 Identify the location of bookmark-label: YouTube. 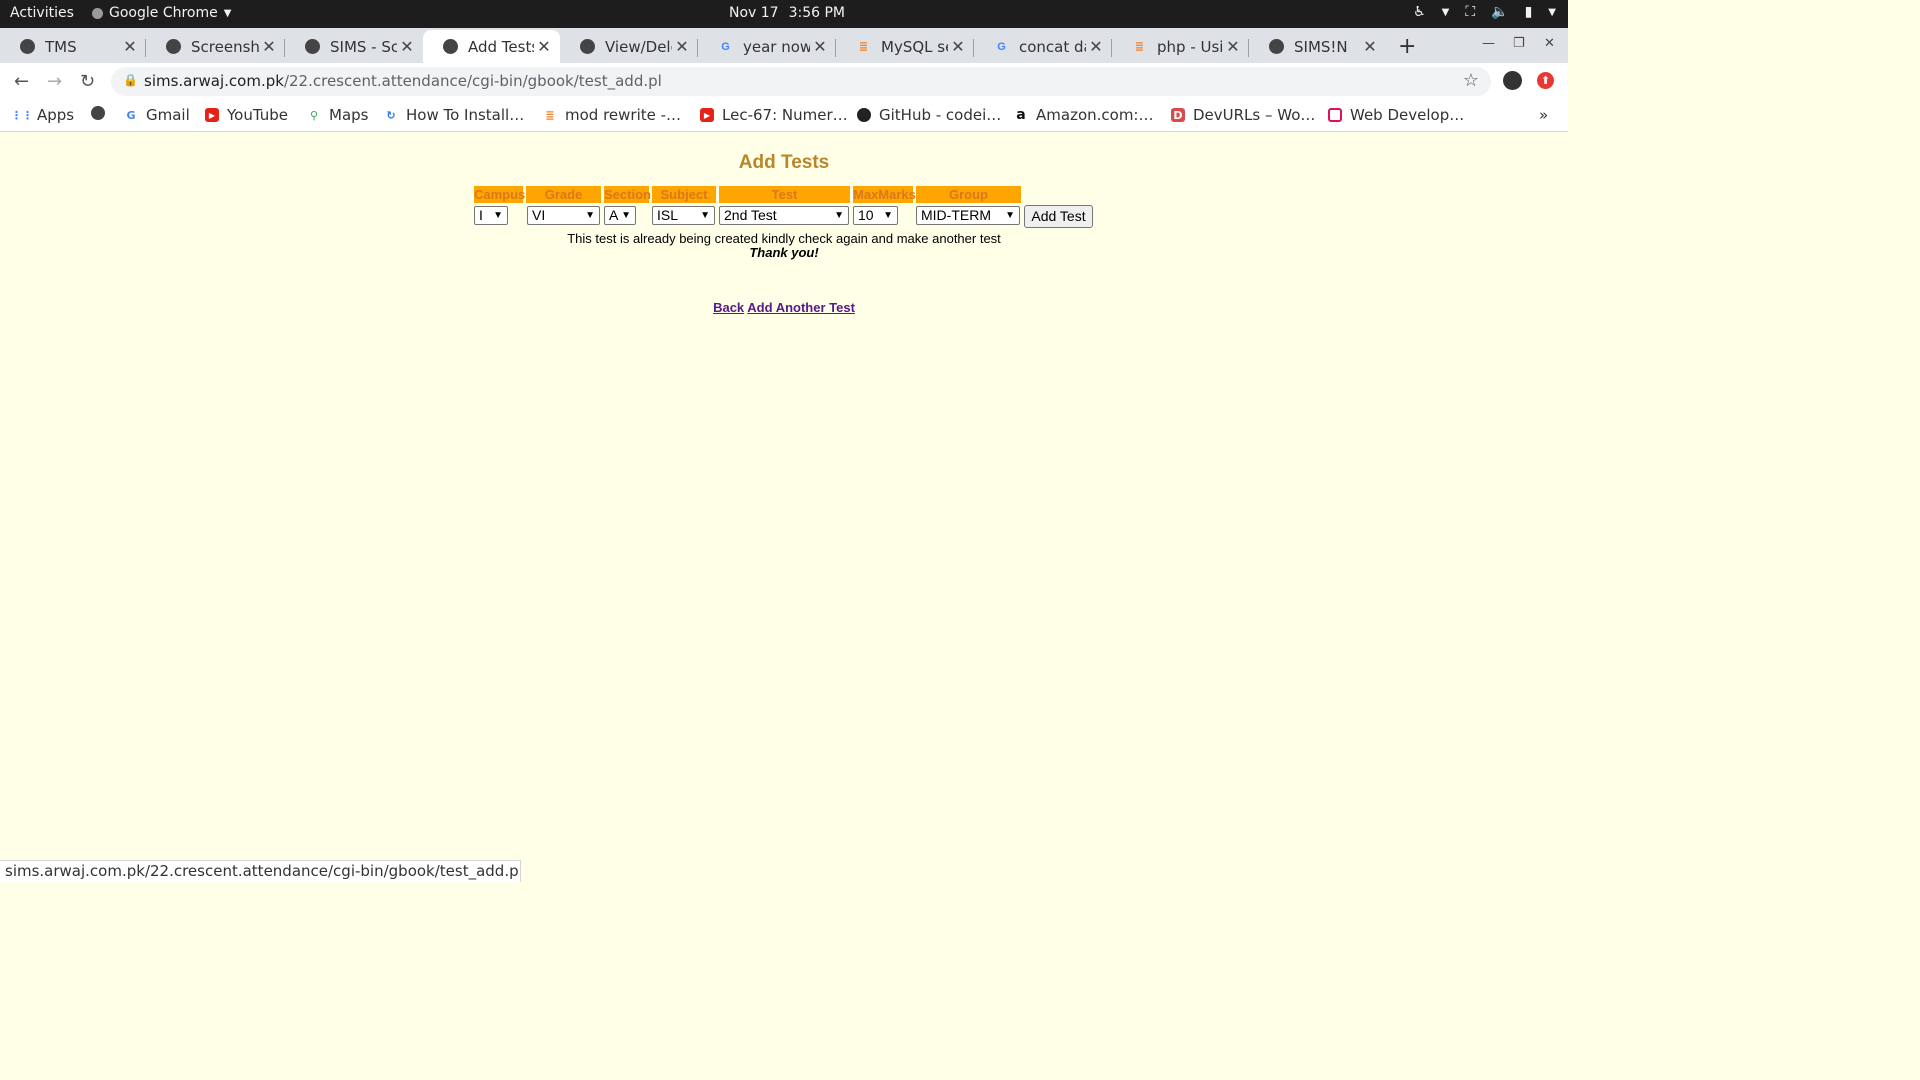
(257, 115).